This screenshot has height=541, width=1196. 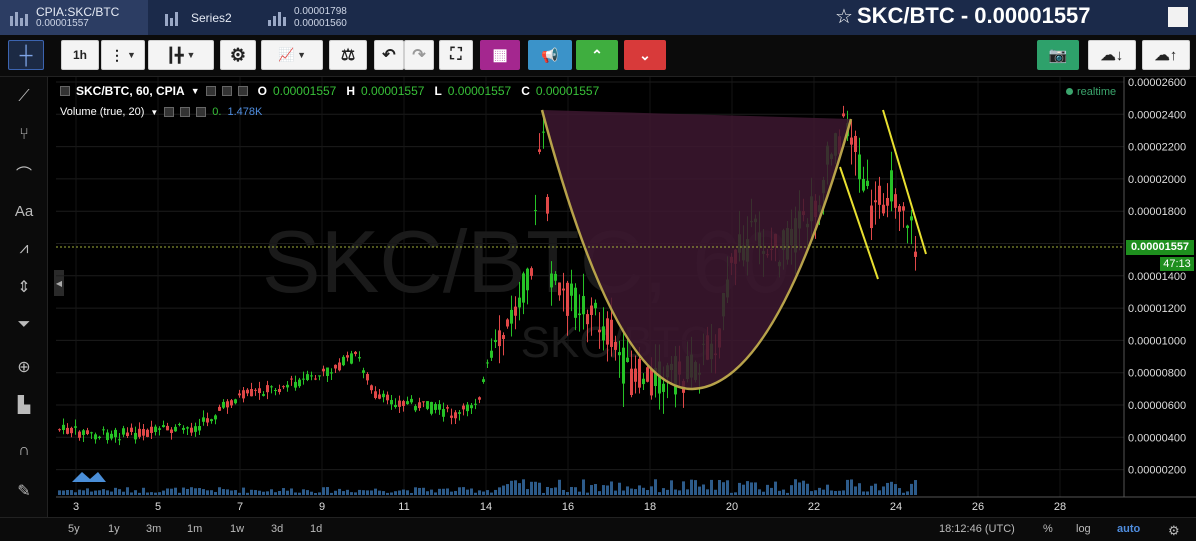 I want to click on interval-menu-button: ⋮ ▼, so click(x=123, y=55).